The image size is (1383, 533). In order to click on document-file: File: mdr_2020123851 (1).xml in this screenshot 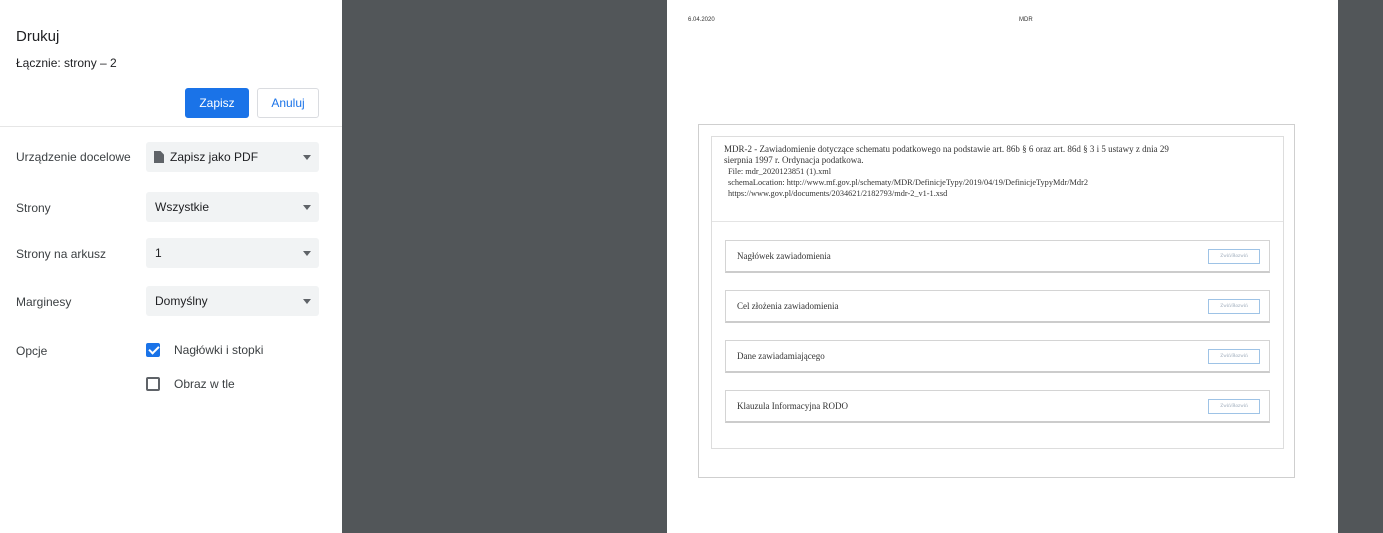, I will do `click(780, 171)`.